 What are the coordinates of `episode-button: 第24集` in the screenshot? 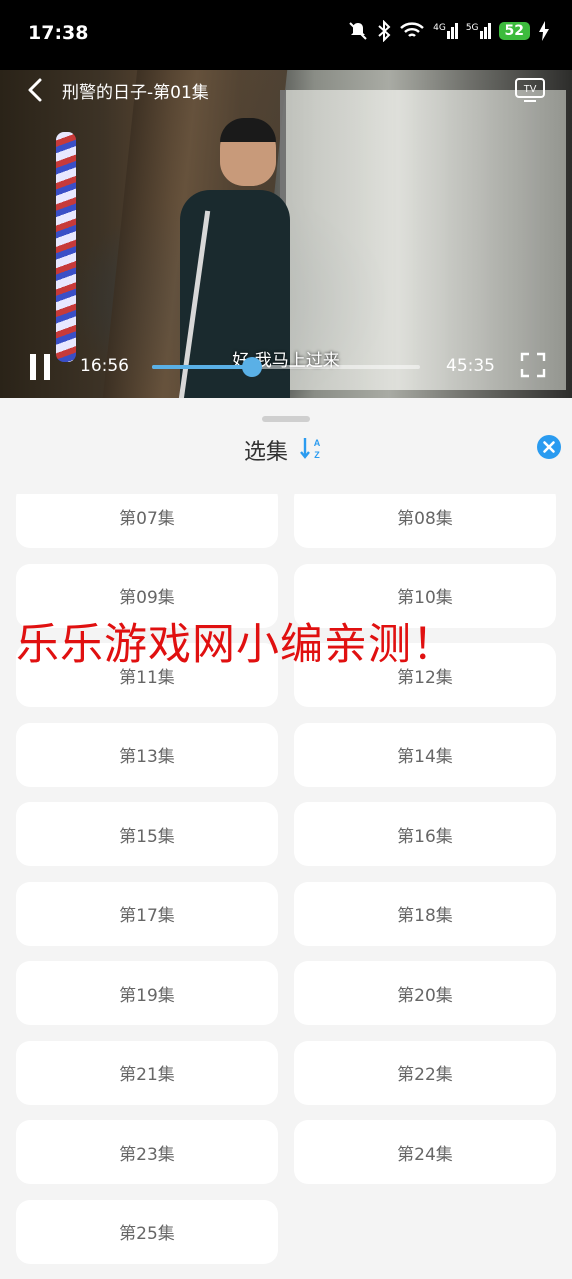 It's located at (425, 1152).